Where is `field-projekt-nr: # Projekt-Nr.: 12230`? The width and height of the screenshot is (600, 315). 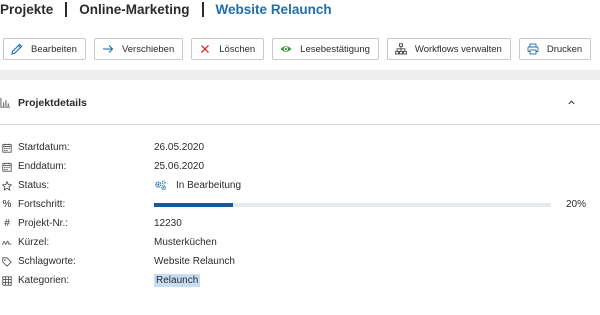
field-projekt-nr: # Projekt-Nr.: 12230 is located at coordinates (300, 223).